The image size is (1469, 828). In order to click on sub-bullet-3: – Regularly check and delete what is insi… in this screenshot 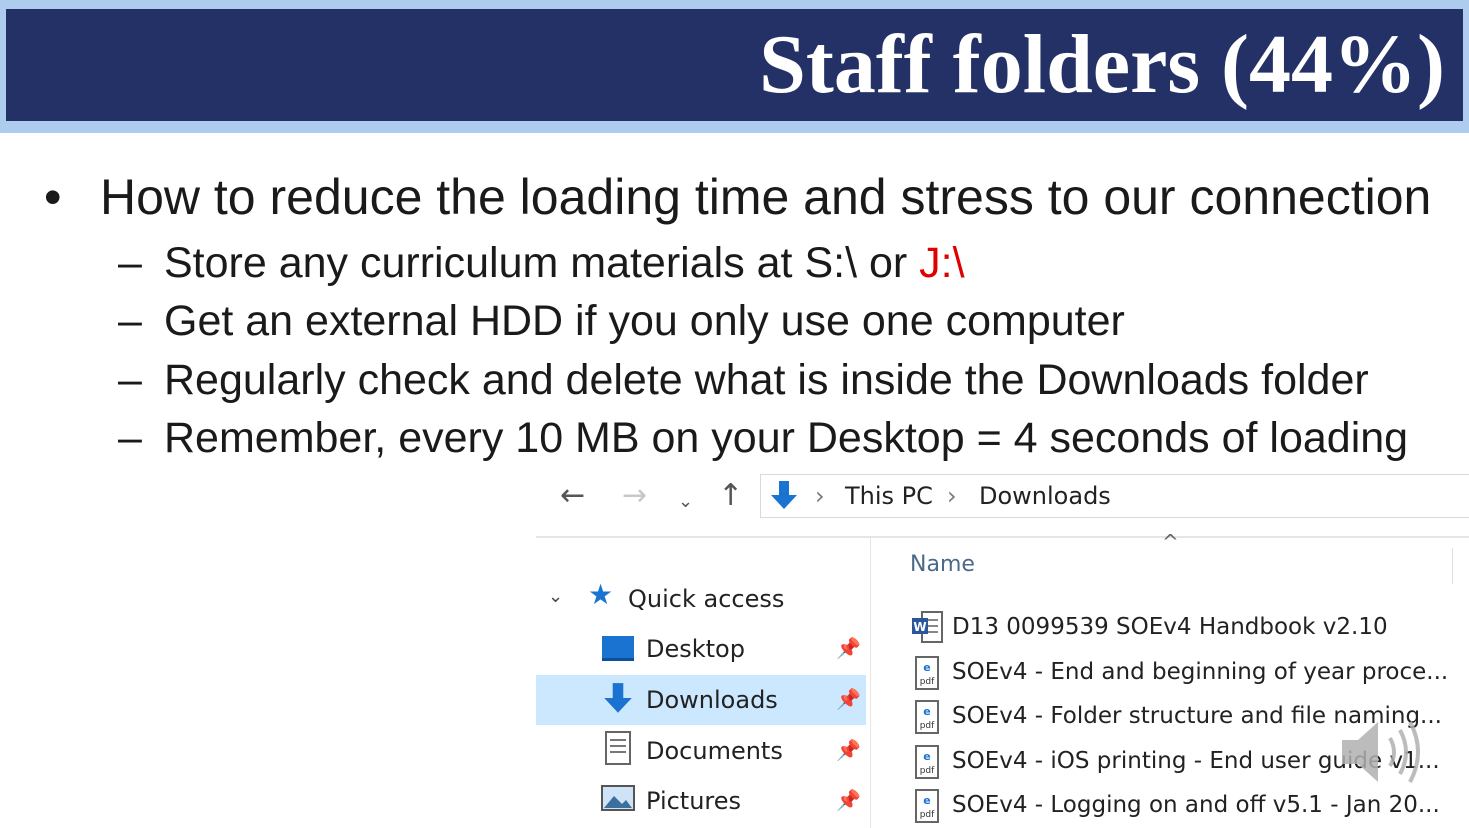, I will do `click(743, 380)`.